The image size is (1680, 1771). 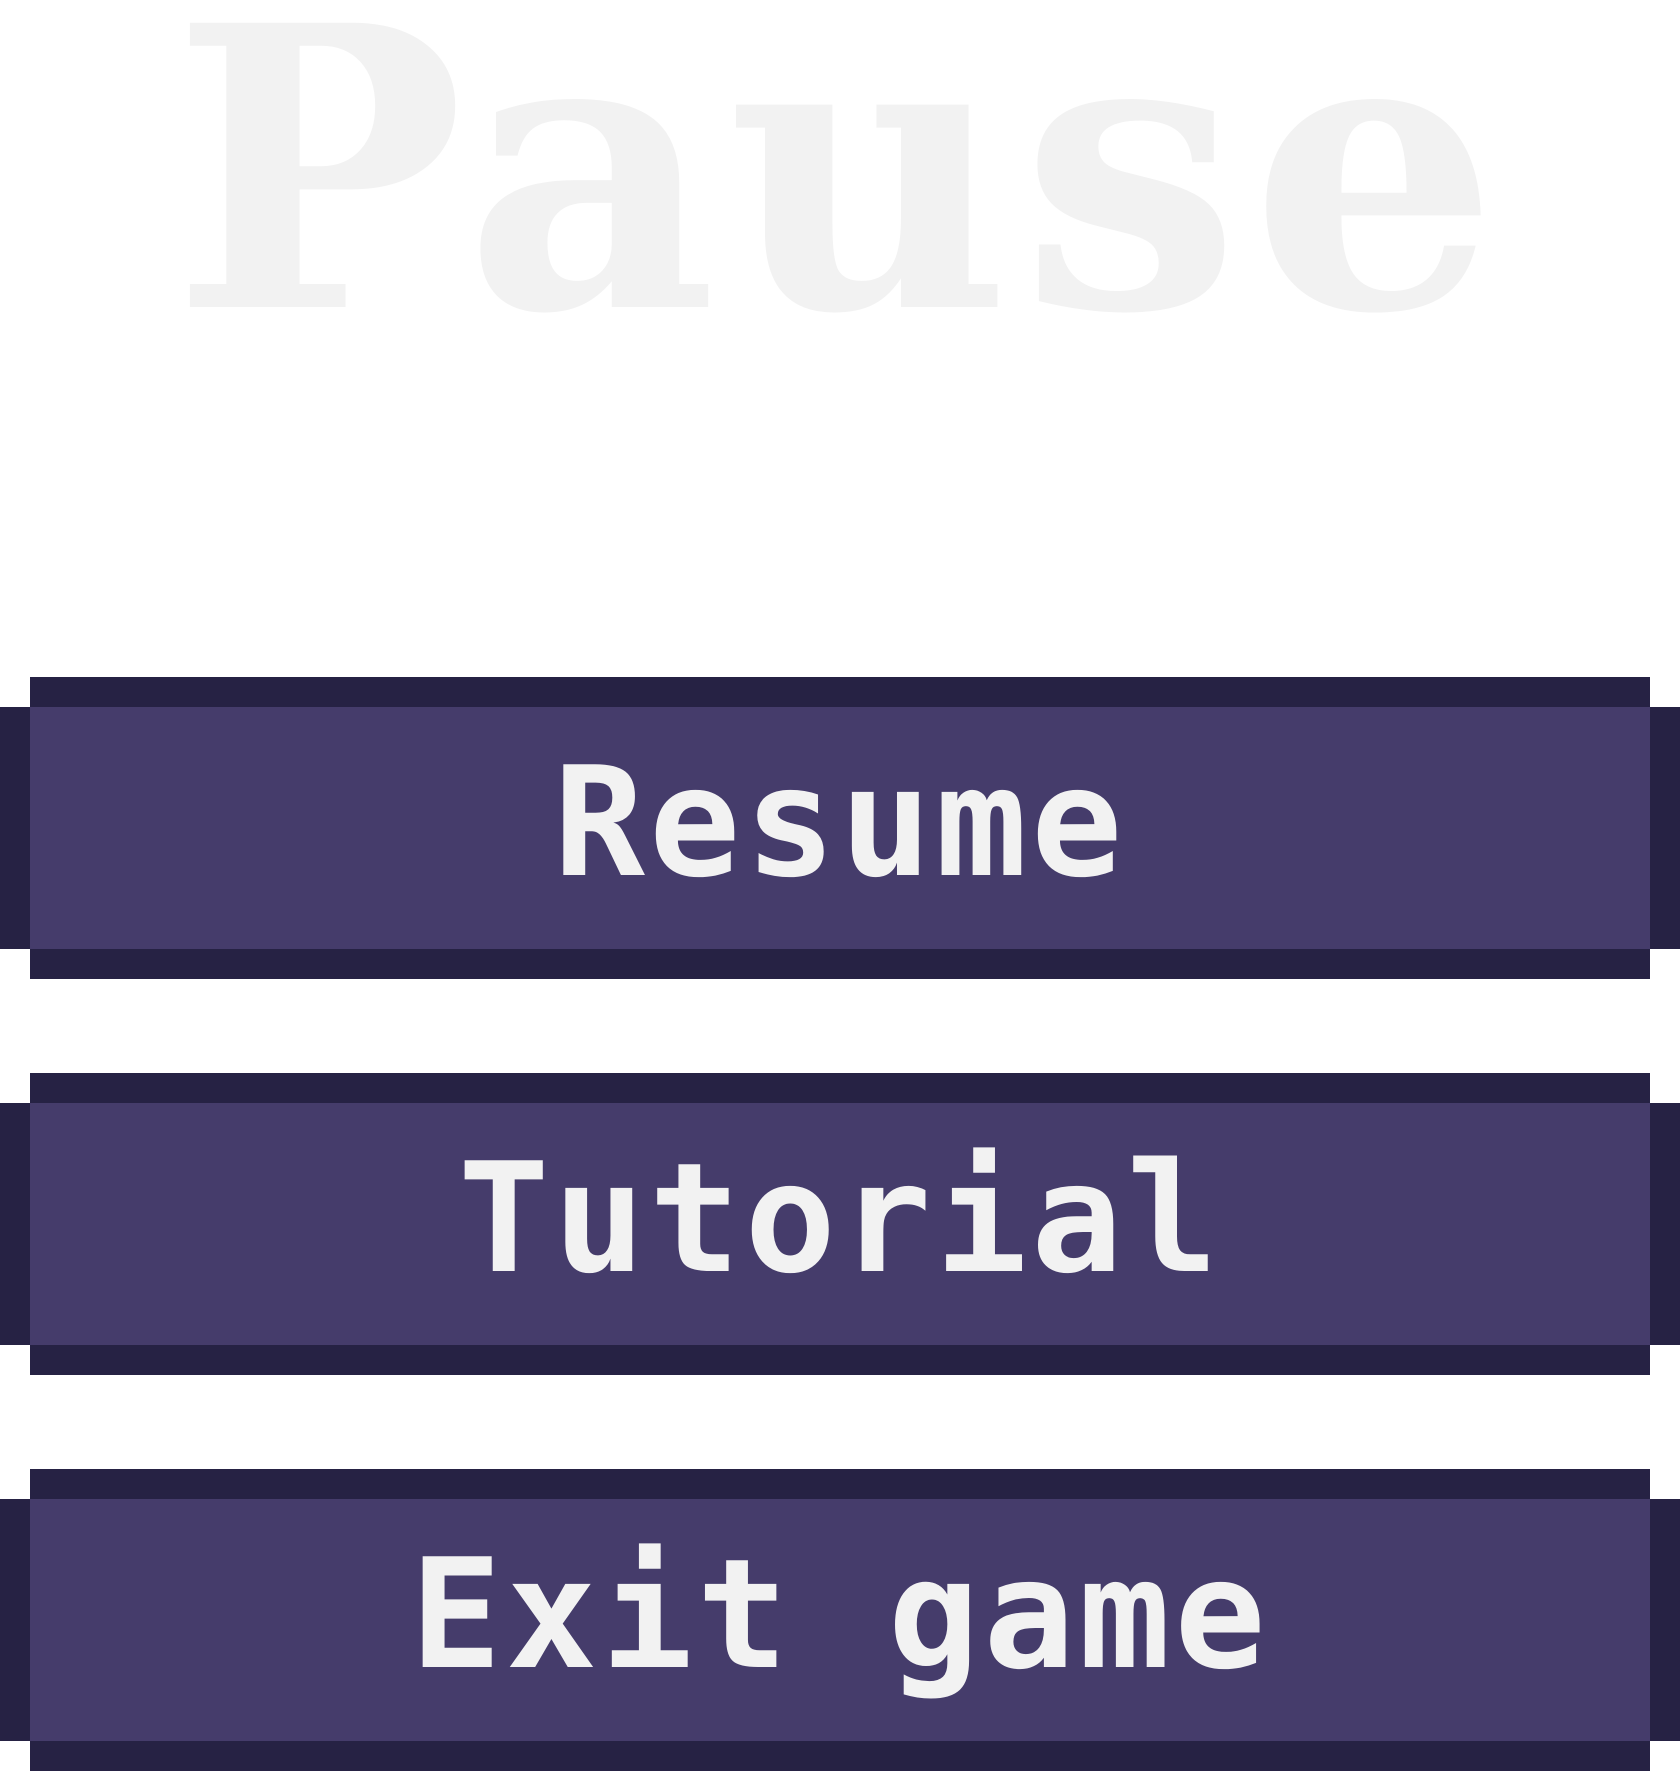 What do you see at coordinates (840, 822) in the screenshot?
I see `resume-button-label: Resume` at bounding box center [840, 822].